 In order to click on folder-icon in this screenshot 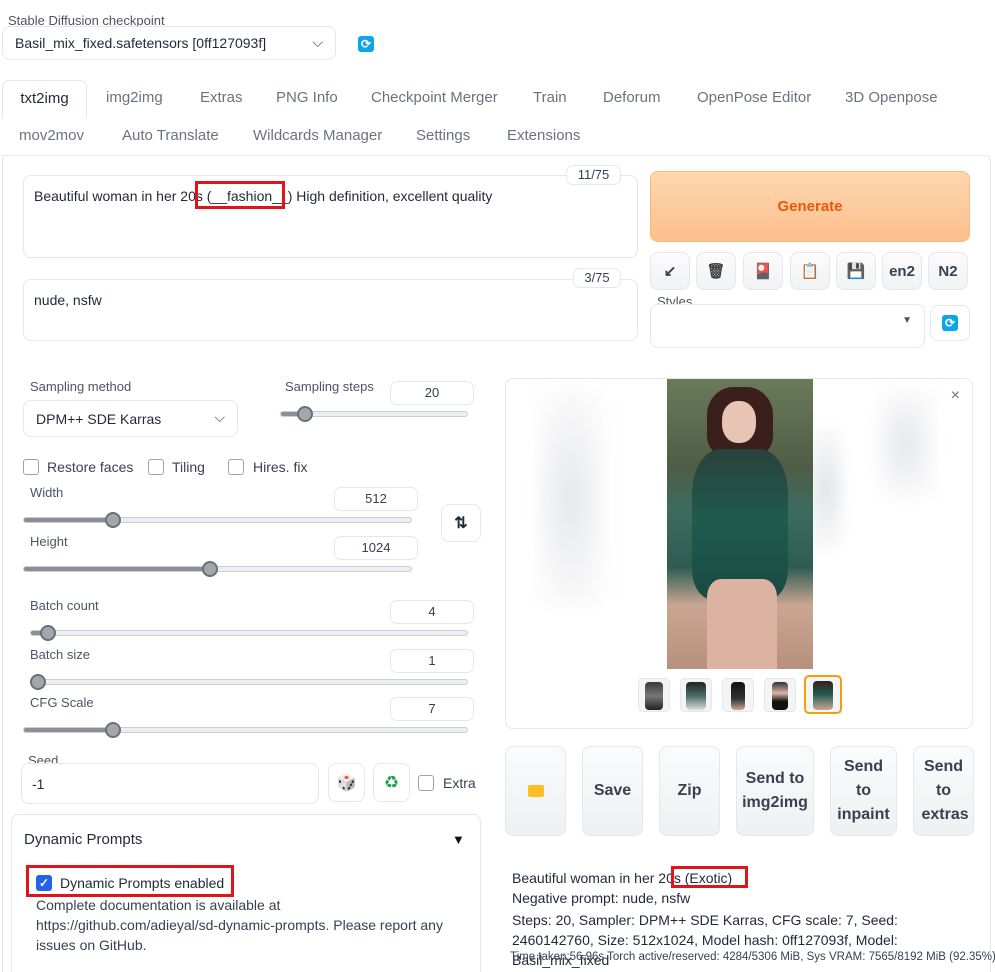, I will do `click(535, 791)`.